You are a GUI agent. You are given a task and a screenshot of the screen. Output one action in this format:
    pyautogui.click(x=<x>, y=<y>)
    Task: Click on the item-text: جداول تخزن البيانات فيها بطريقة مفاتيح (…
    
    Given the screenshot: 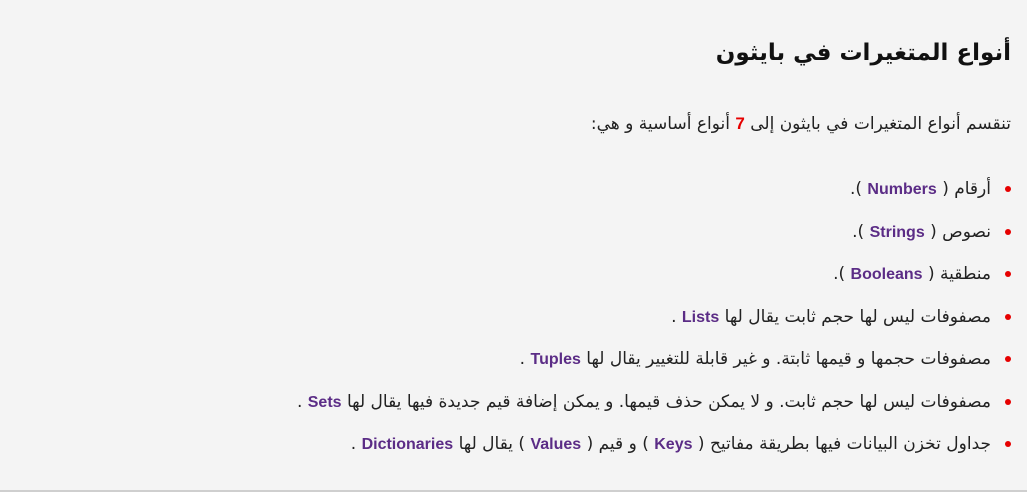 What is the action you would take?
    pyautogui.click(x=671, y=444)
    